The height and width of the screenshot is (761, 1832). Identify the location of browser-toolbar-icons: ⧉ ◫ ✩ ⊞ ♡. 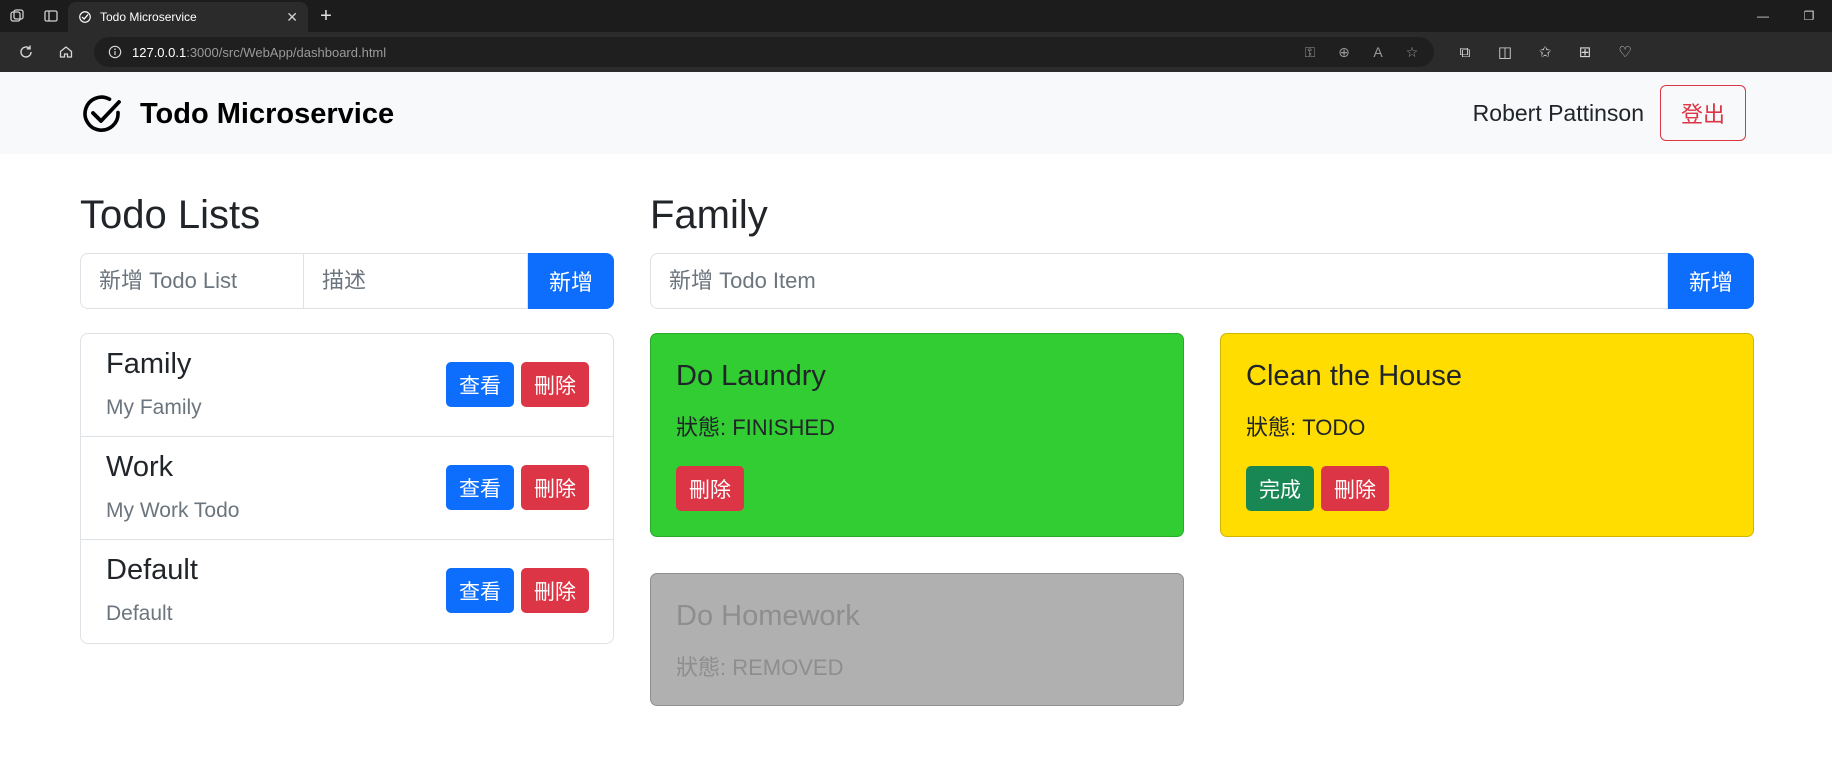
(1545, 52).